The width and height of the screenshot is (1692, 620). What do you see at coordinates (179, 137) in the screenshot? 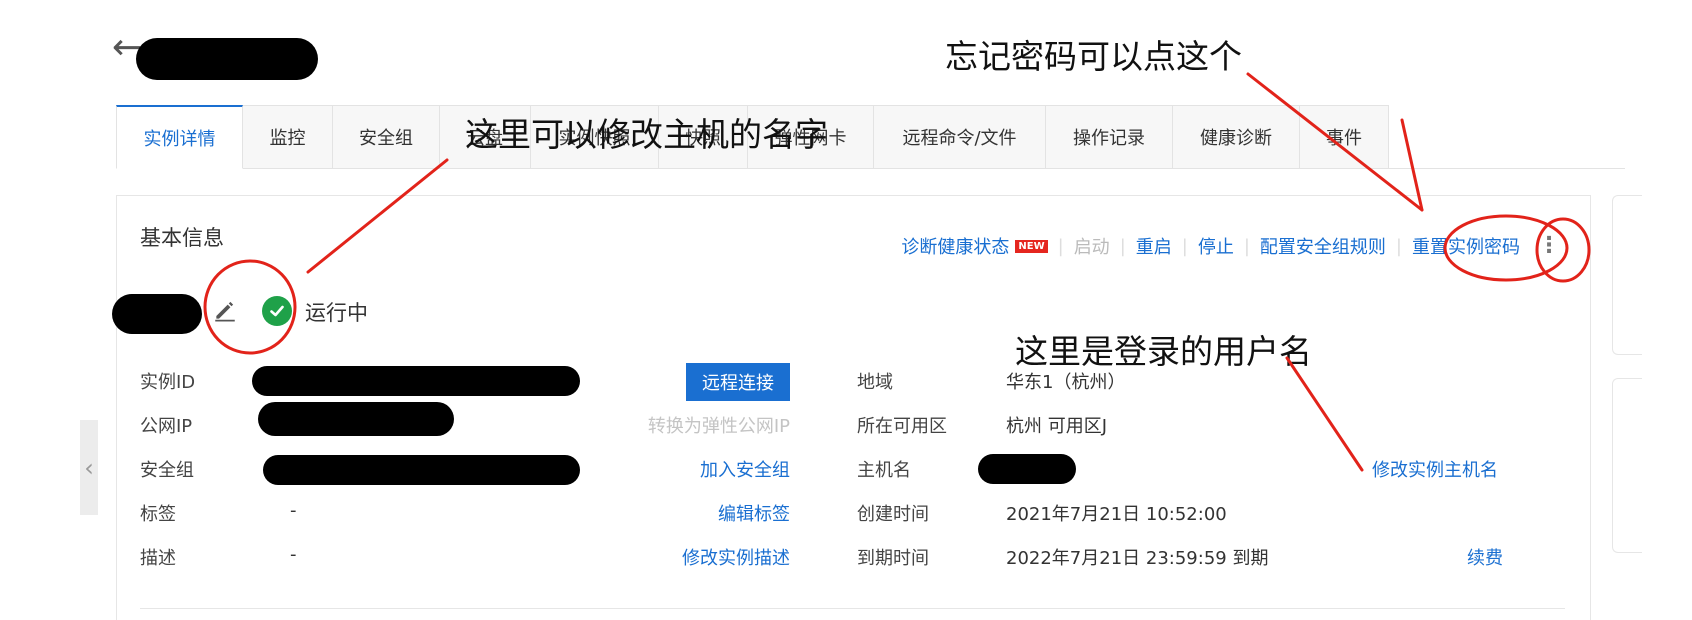
I see `tab-instance-details: 实例详情` at bounding box center [179, 137].